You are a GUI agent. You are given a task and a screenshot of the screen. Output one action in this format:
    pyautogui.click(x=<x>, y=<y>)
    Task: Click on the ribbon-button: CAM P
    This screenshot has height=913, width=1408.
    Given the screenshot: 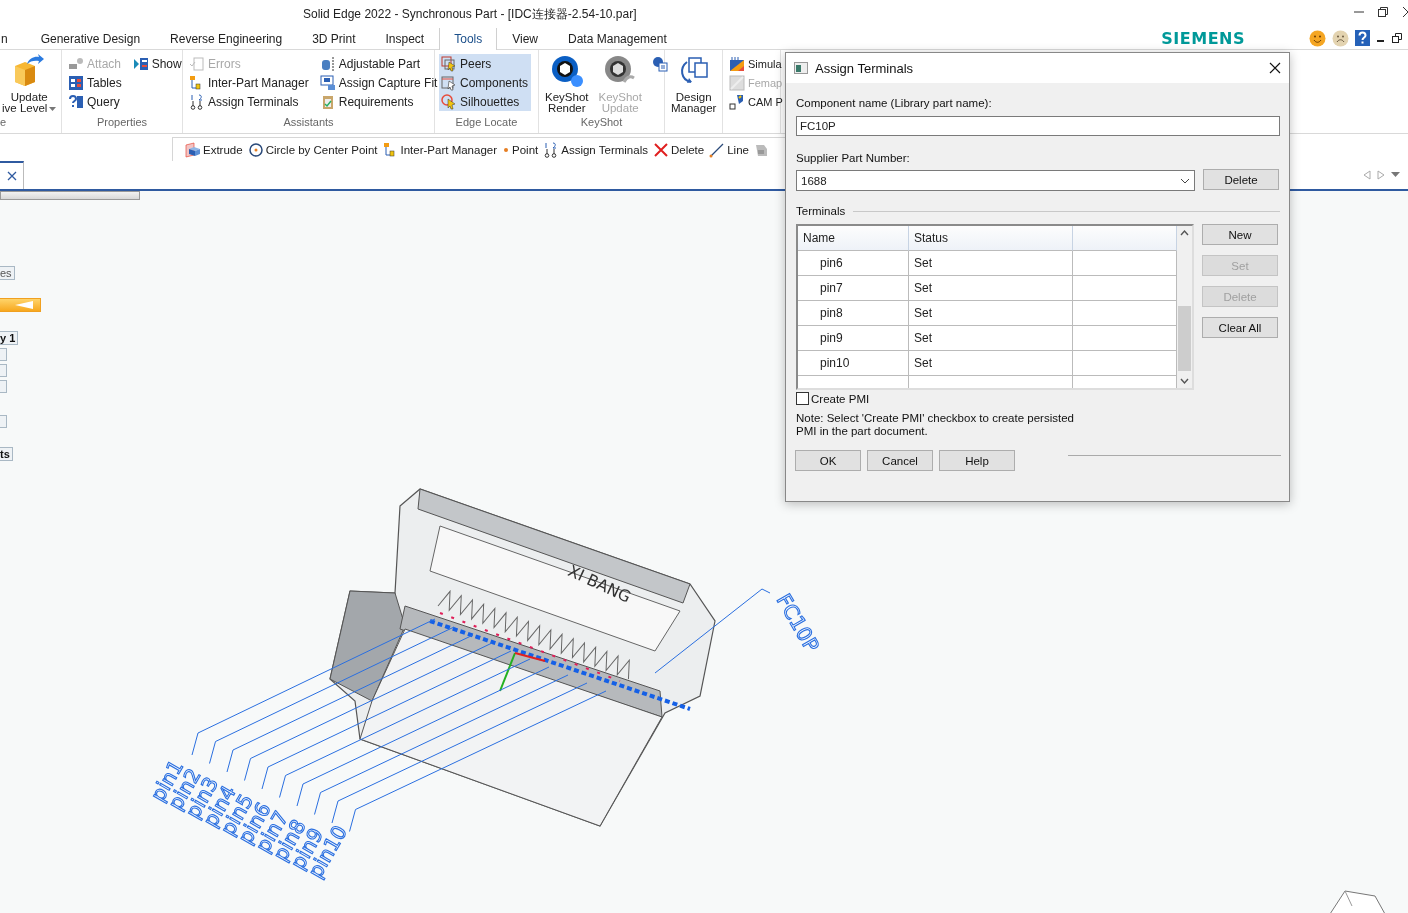 What is the action you would take?
    pyautogui.click(x=756, y=101)
    